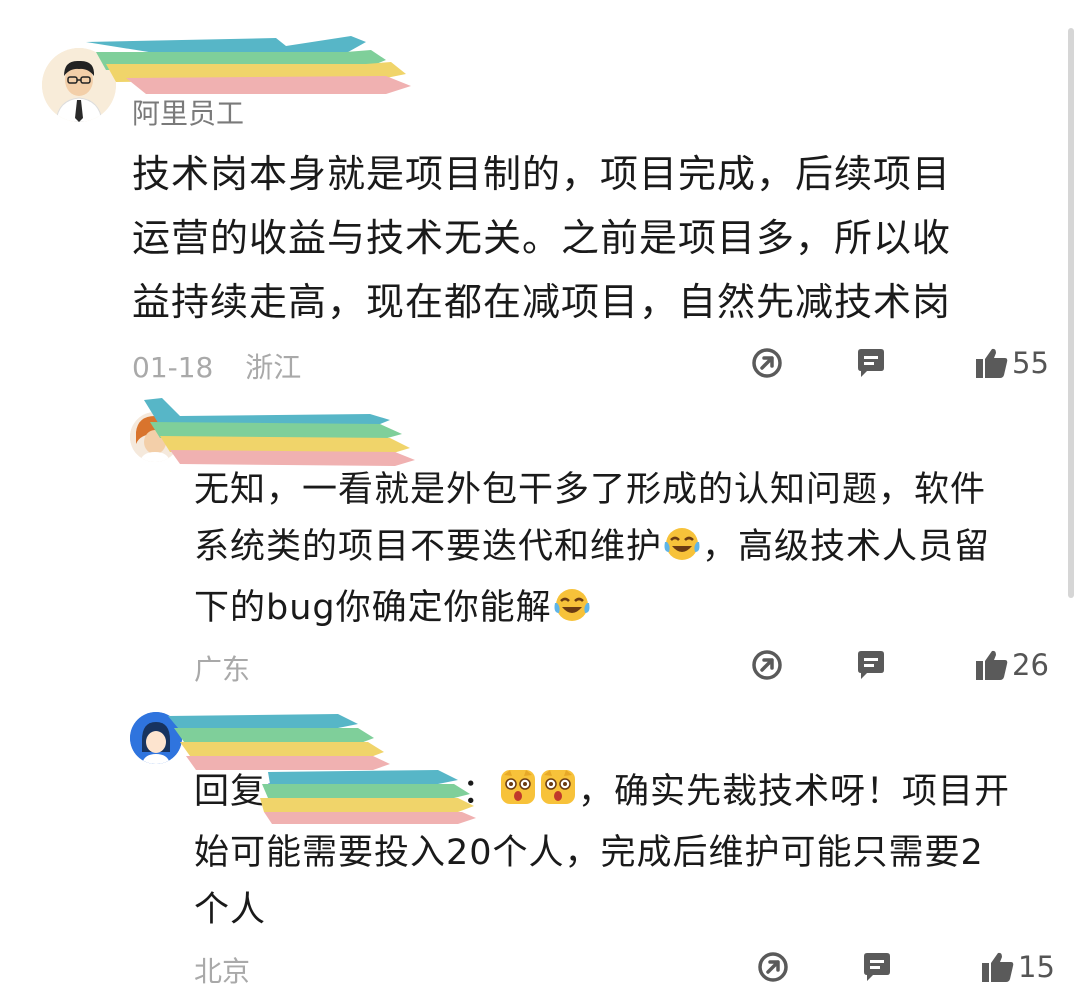 This screenshot has width=1080, height=1005. Describe the element at coordinates (188, 113) in the screenshot. I see `user-badge: 阿里员工` at that location.